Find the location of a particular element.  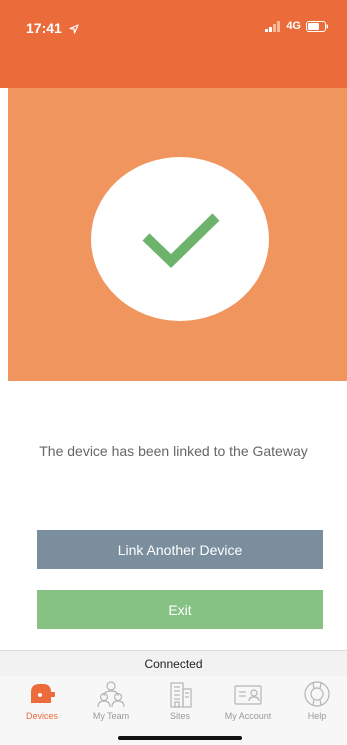

checkmark-icon is located at coordinates (181, 240).